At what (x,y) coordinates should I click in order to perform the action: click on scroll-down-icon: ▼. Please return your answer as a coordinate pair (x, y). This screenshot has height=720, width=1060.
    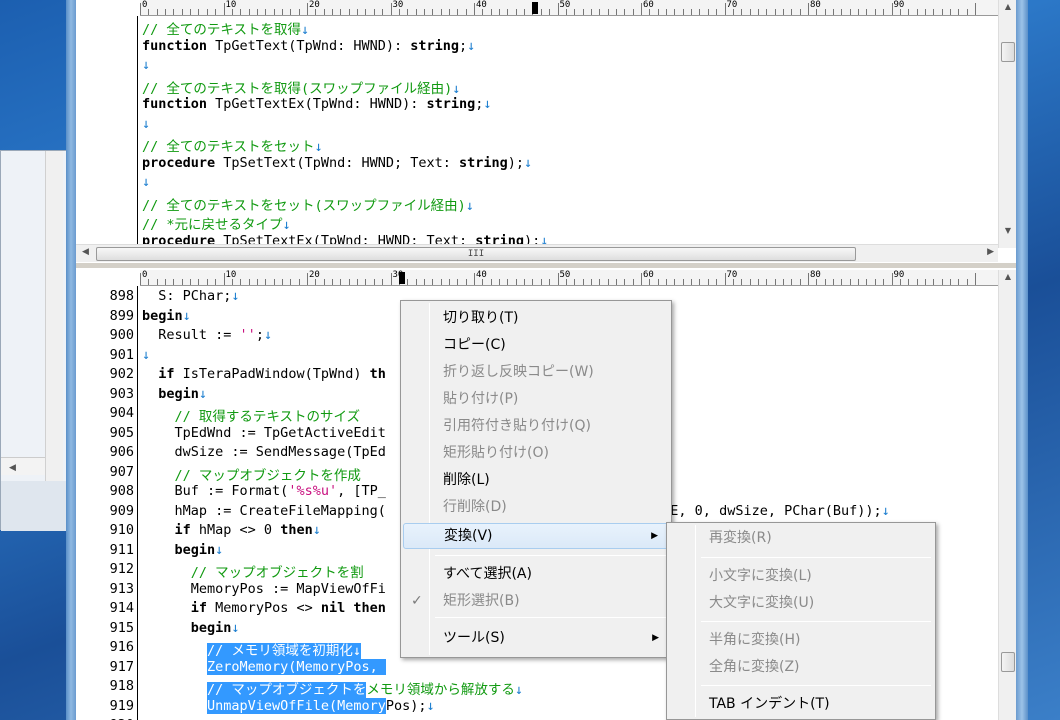
    Looking at the image, I should click on (1007, 230).